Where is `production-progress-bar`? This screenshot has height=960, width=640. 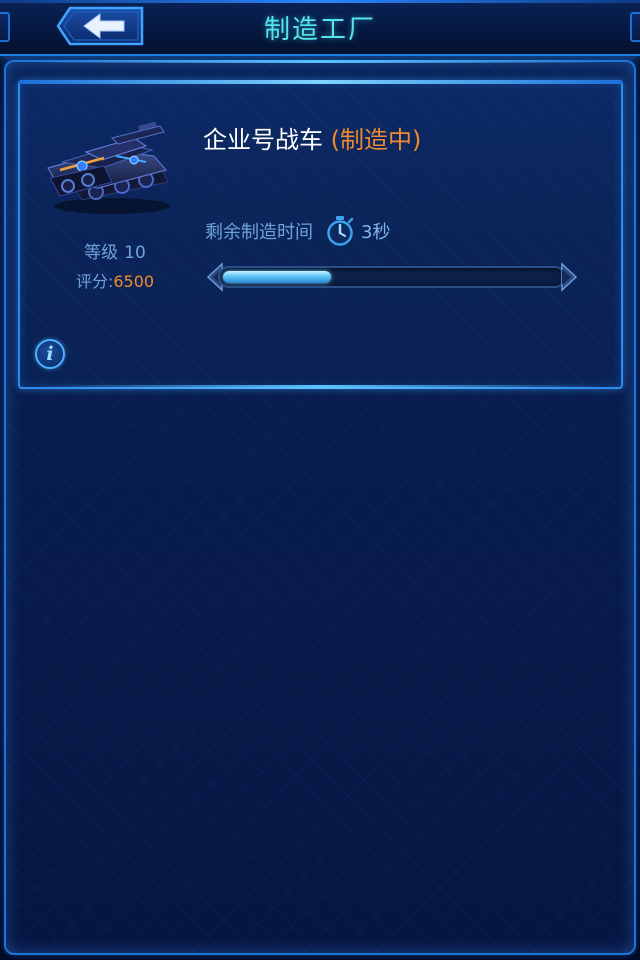 production-progress-bar is located at coordinates (392, 277).